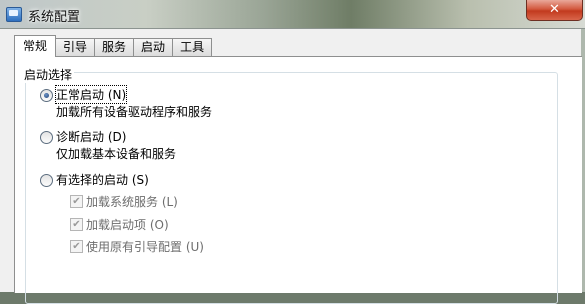 Image resolution: width=585 pixels, height=304 pixels. What do you see at coordinates (127, 225) in the screenshot?
I see `load-startup-items-label: 加载启动项 (O)` at bounding box center [127, 225].